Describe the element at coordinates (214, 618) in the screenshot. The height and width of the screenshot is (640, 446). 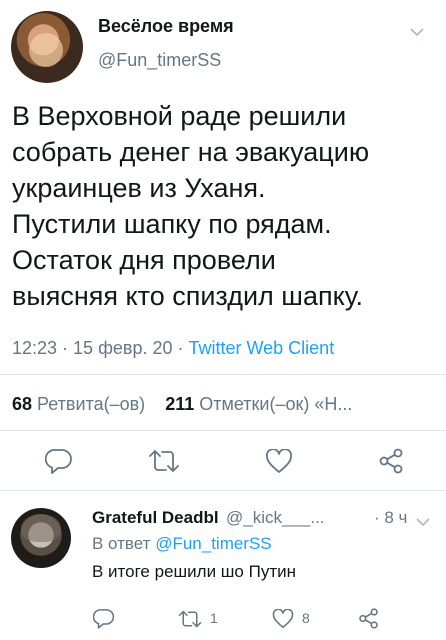
I see `reply-retweets-count: 1` at that location.